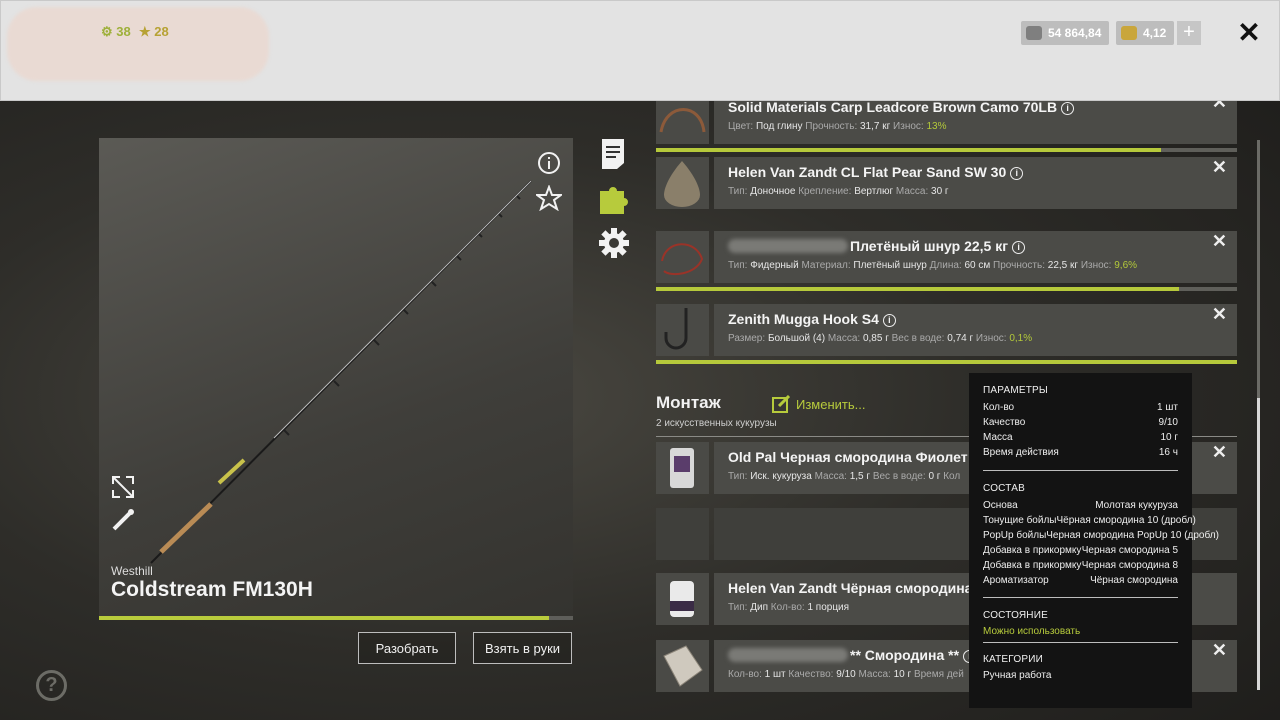  Describe the element at coordinates (132, 571) in the screenshot. I see `rod-brand: Westhill` at that location.